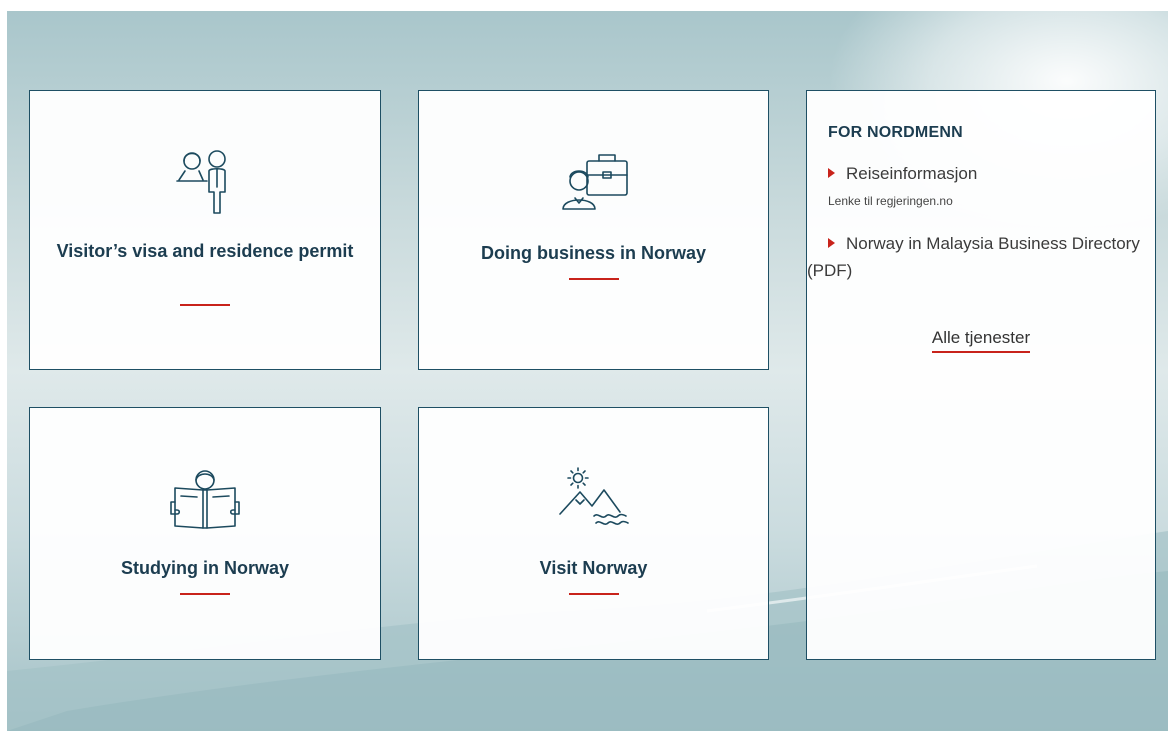  I want to click on link-reiseinformasjon: Reiseinformasjon, so click(976, 173).